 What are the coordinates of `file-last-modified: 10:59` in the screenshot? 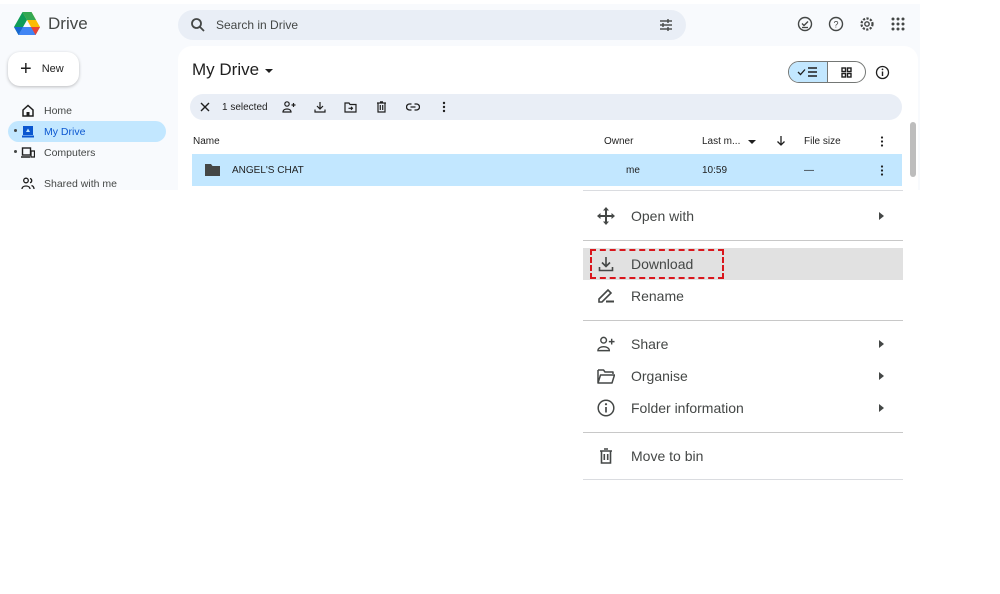 It's located at (715, 170).